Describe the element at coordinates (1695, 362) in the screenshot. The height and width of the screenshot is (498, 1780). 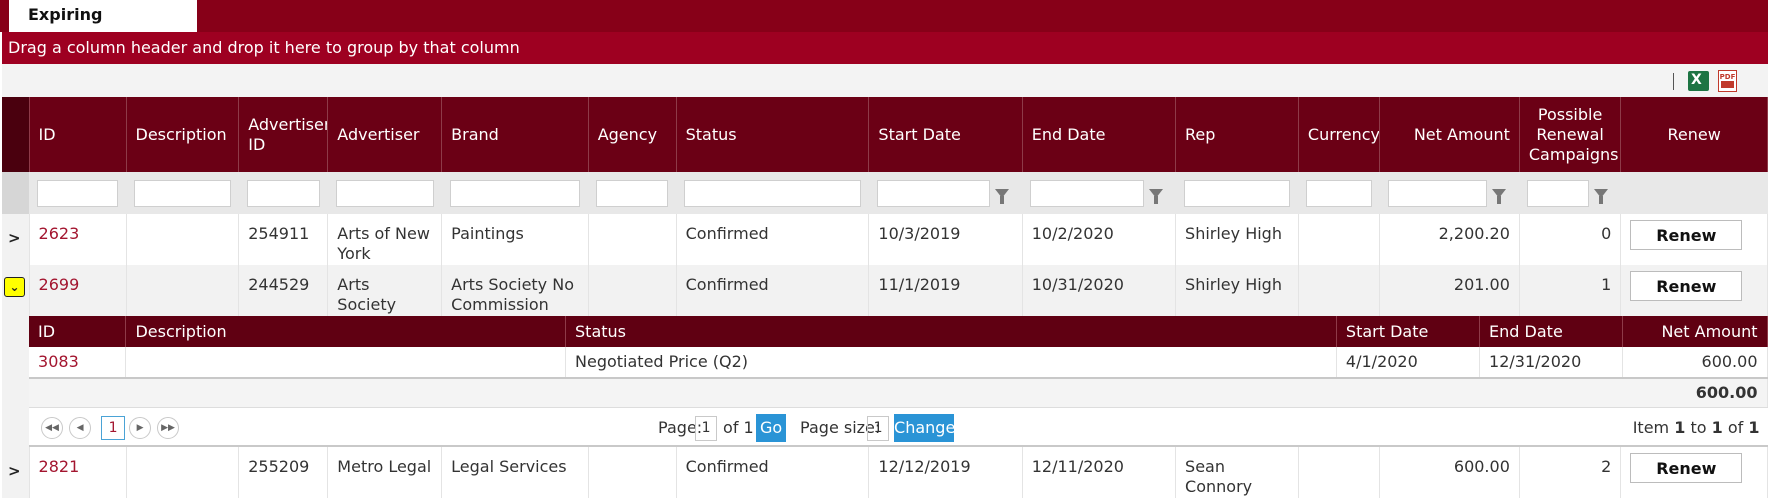
I see `detail-cell-net-amount: 600.00` at that location.